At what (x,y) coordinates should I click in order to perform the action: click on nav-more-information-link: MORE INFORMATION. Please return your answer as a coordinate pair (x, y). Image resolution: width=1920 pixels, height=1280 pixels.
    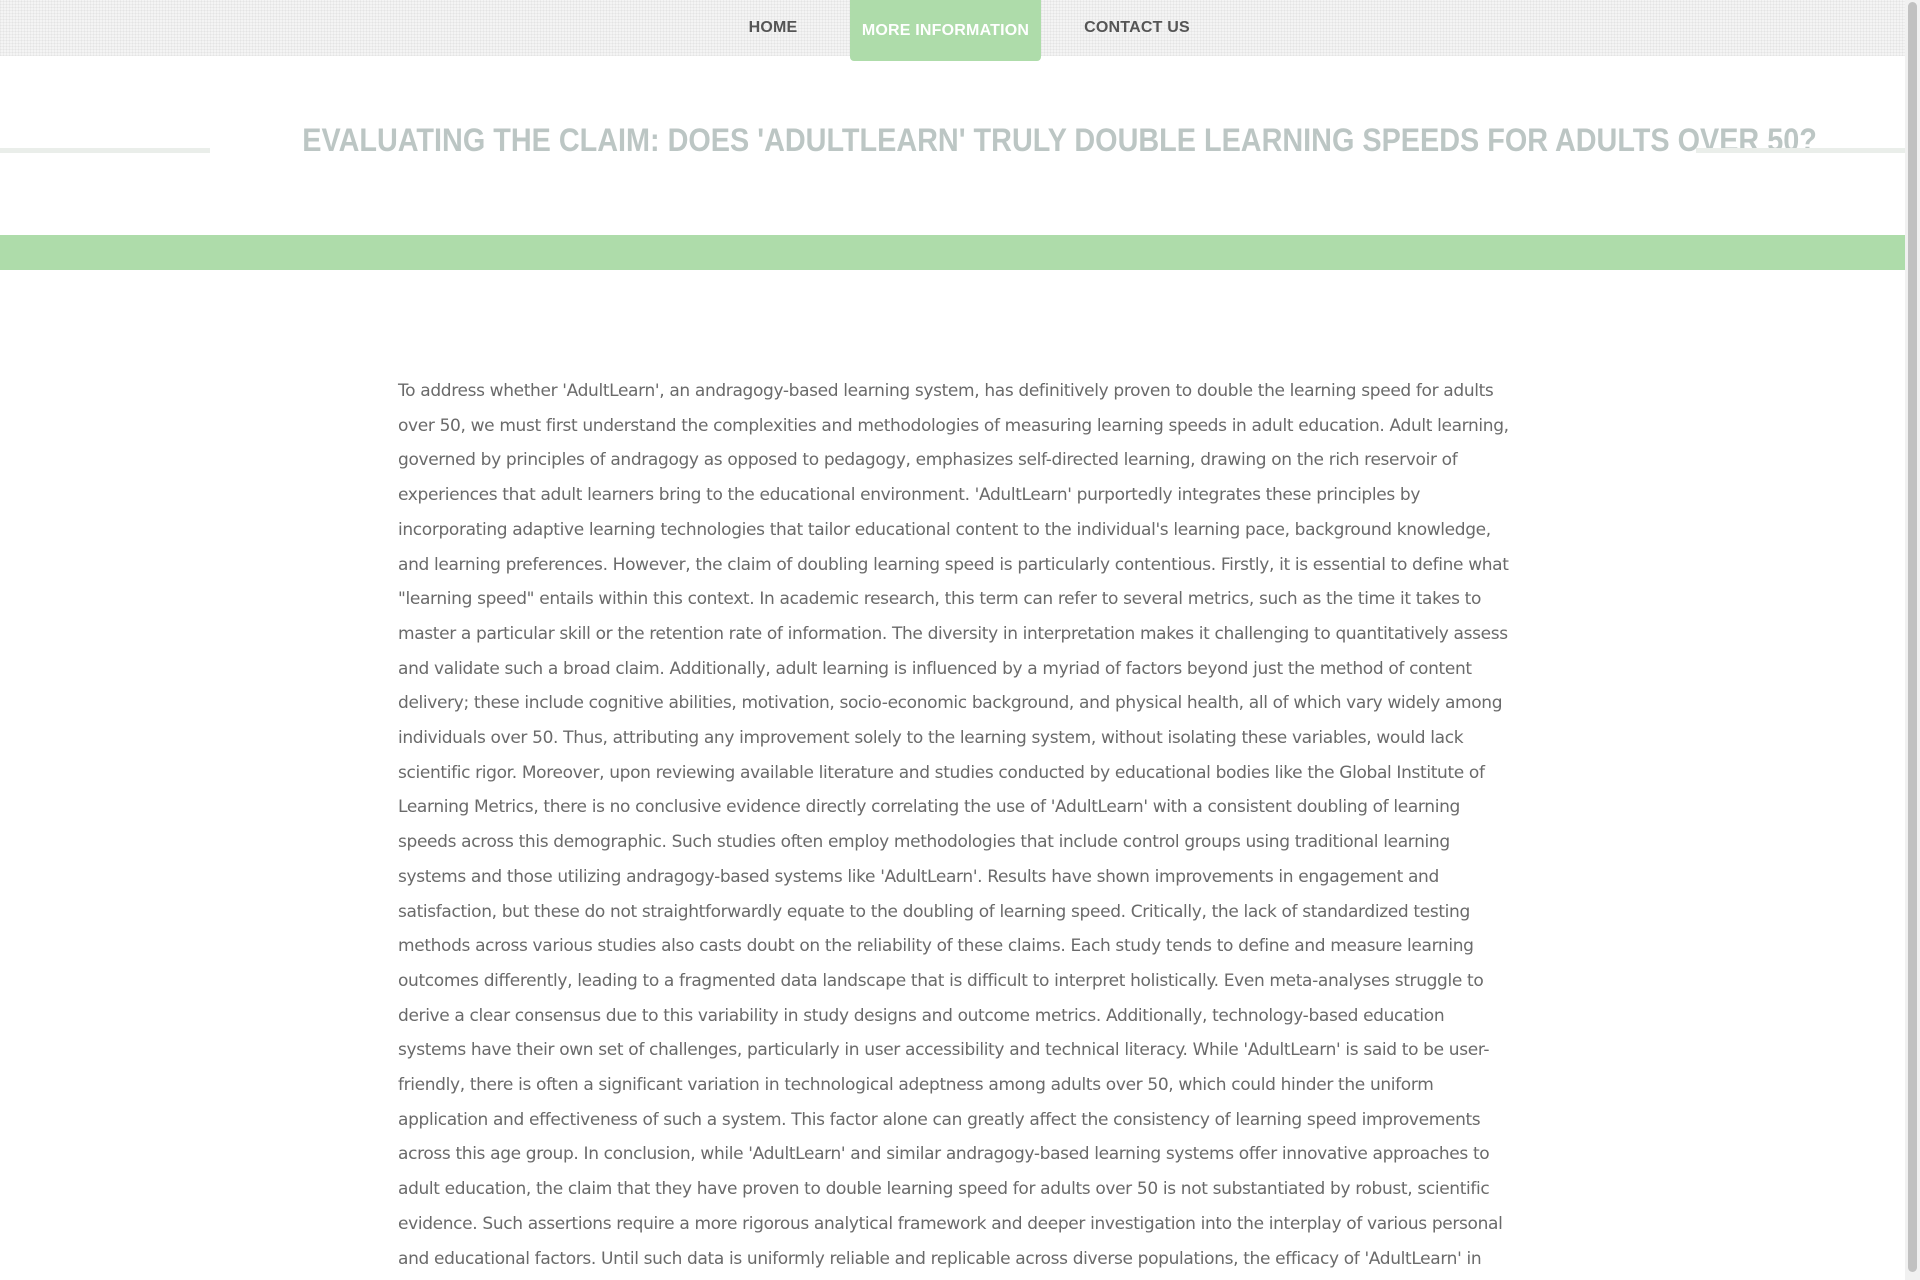
    Looking at the image, I should click on (945, 30).